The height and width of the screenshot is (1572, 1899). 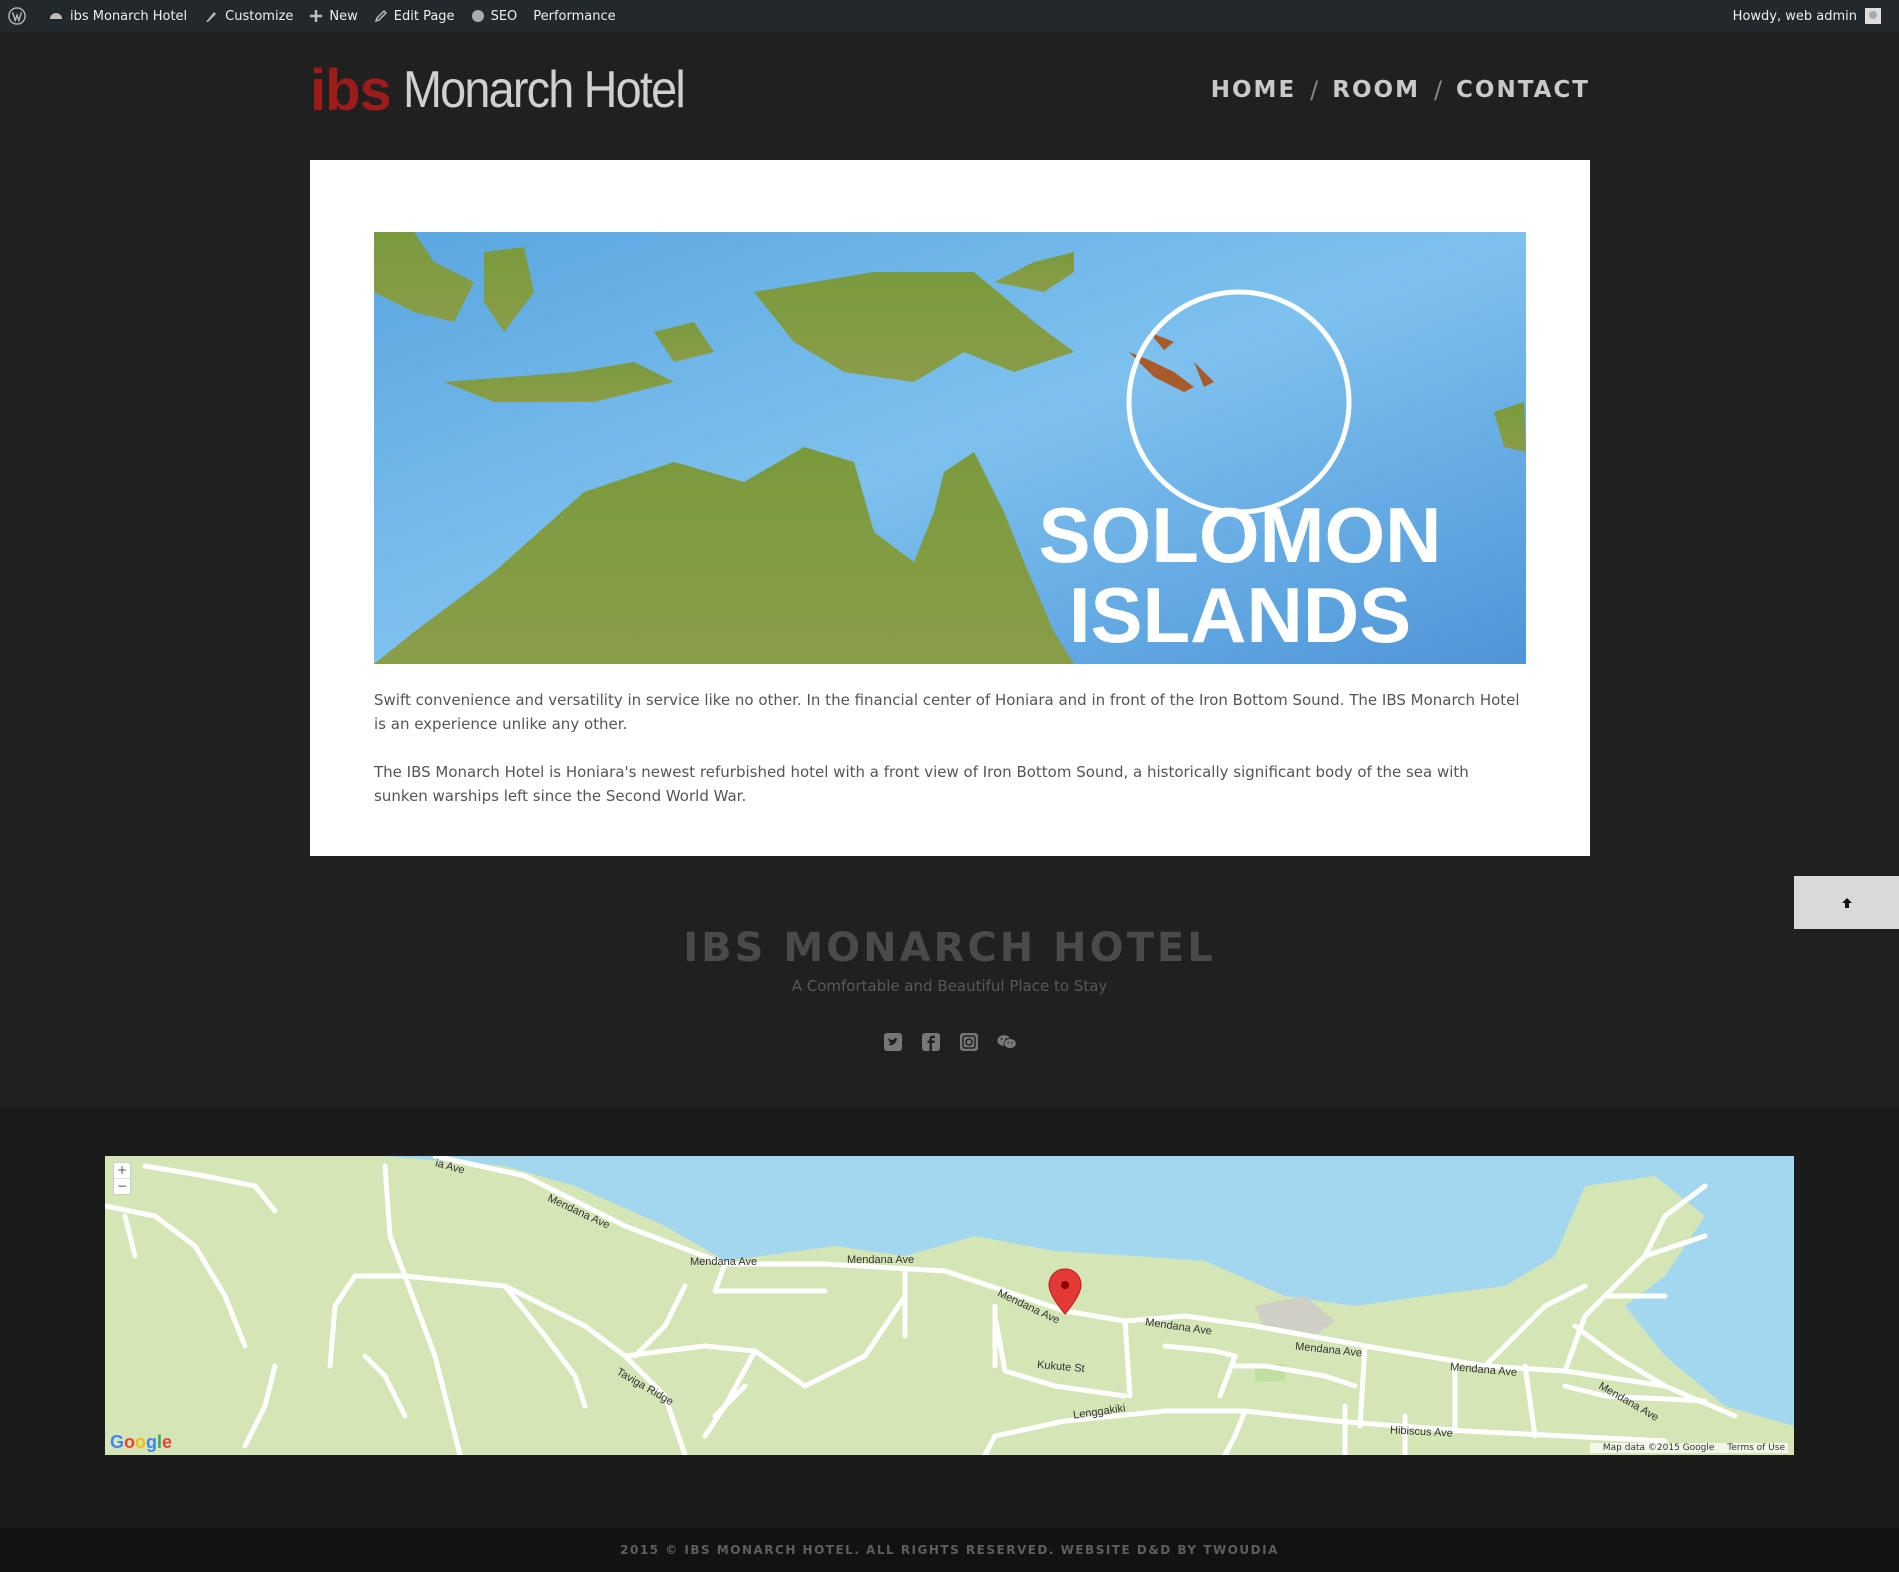 I want to click on nav-contact: CONTACT, so click(x=1523, y=90).